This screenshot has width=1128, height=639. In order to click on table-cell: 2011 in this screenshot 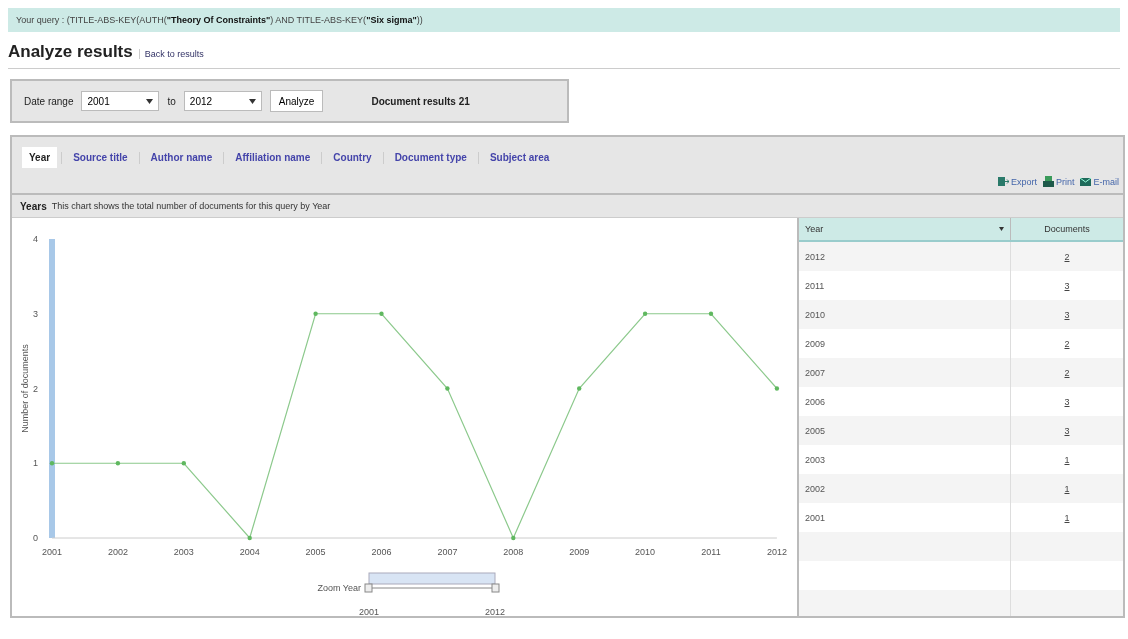, I will do `click(905, 285)`.